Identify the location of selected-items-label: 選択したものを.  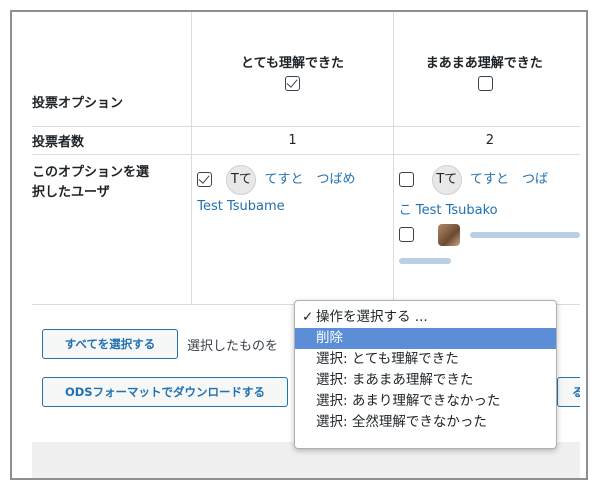
(233, 346).